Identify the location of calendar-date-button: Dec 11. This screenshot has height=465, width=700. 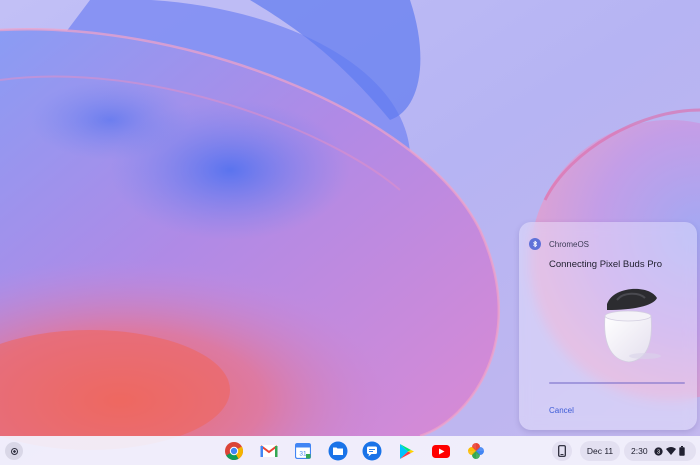
(600, 451).